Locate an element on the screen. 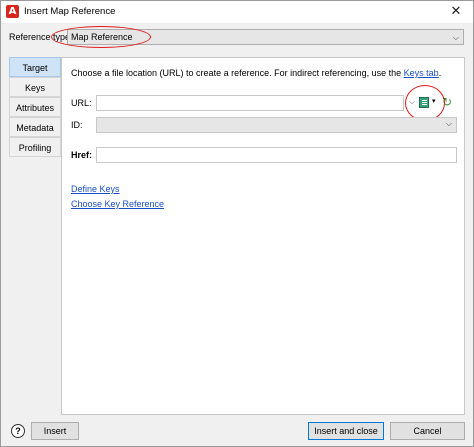 The image size is (474, 447). tab-target: Target is located at coordinates (35, 67).